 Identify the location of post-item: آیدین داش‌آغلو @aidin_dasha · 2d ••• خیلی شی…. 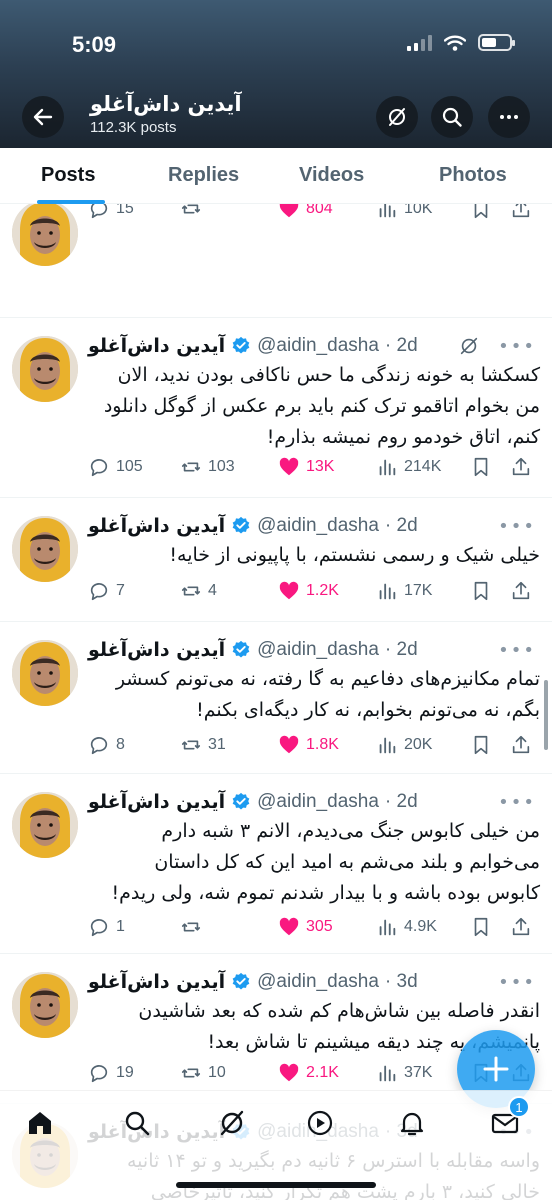
(276, 560).